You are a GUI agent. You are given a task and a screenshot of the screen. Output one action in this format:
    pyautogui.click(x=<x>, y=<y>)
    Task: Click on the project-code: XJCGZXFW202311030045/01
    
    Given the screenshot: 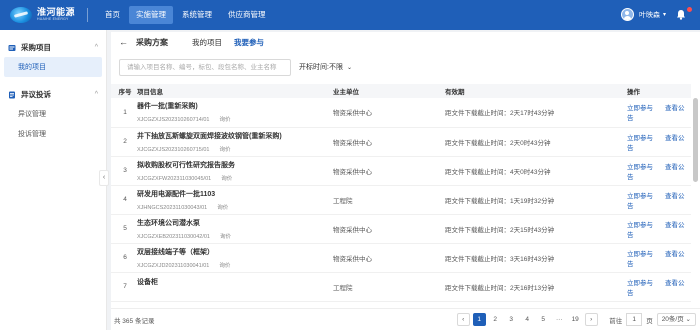 What is the action you would take?
    pyautogui.click(x=174, y=178)
    